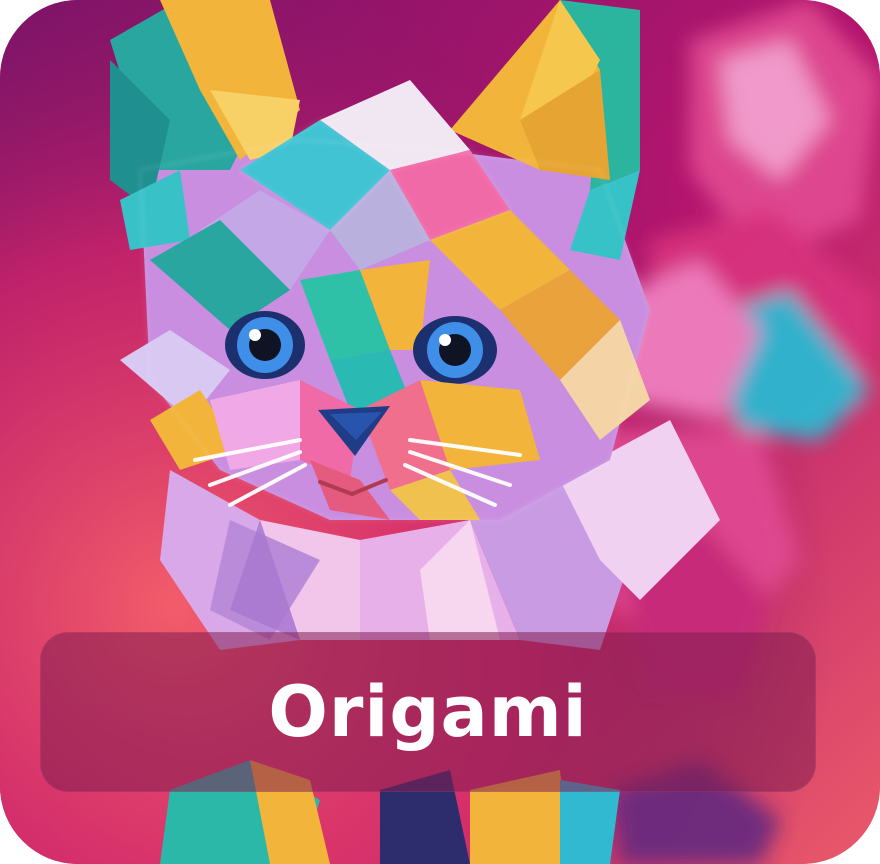 The image size is (880, 864). I want to click on style-label-text: Origami, so click(428, 712).